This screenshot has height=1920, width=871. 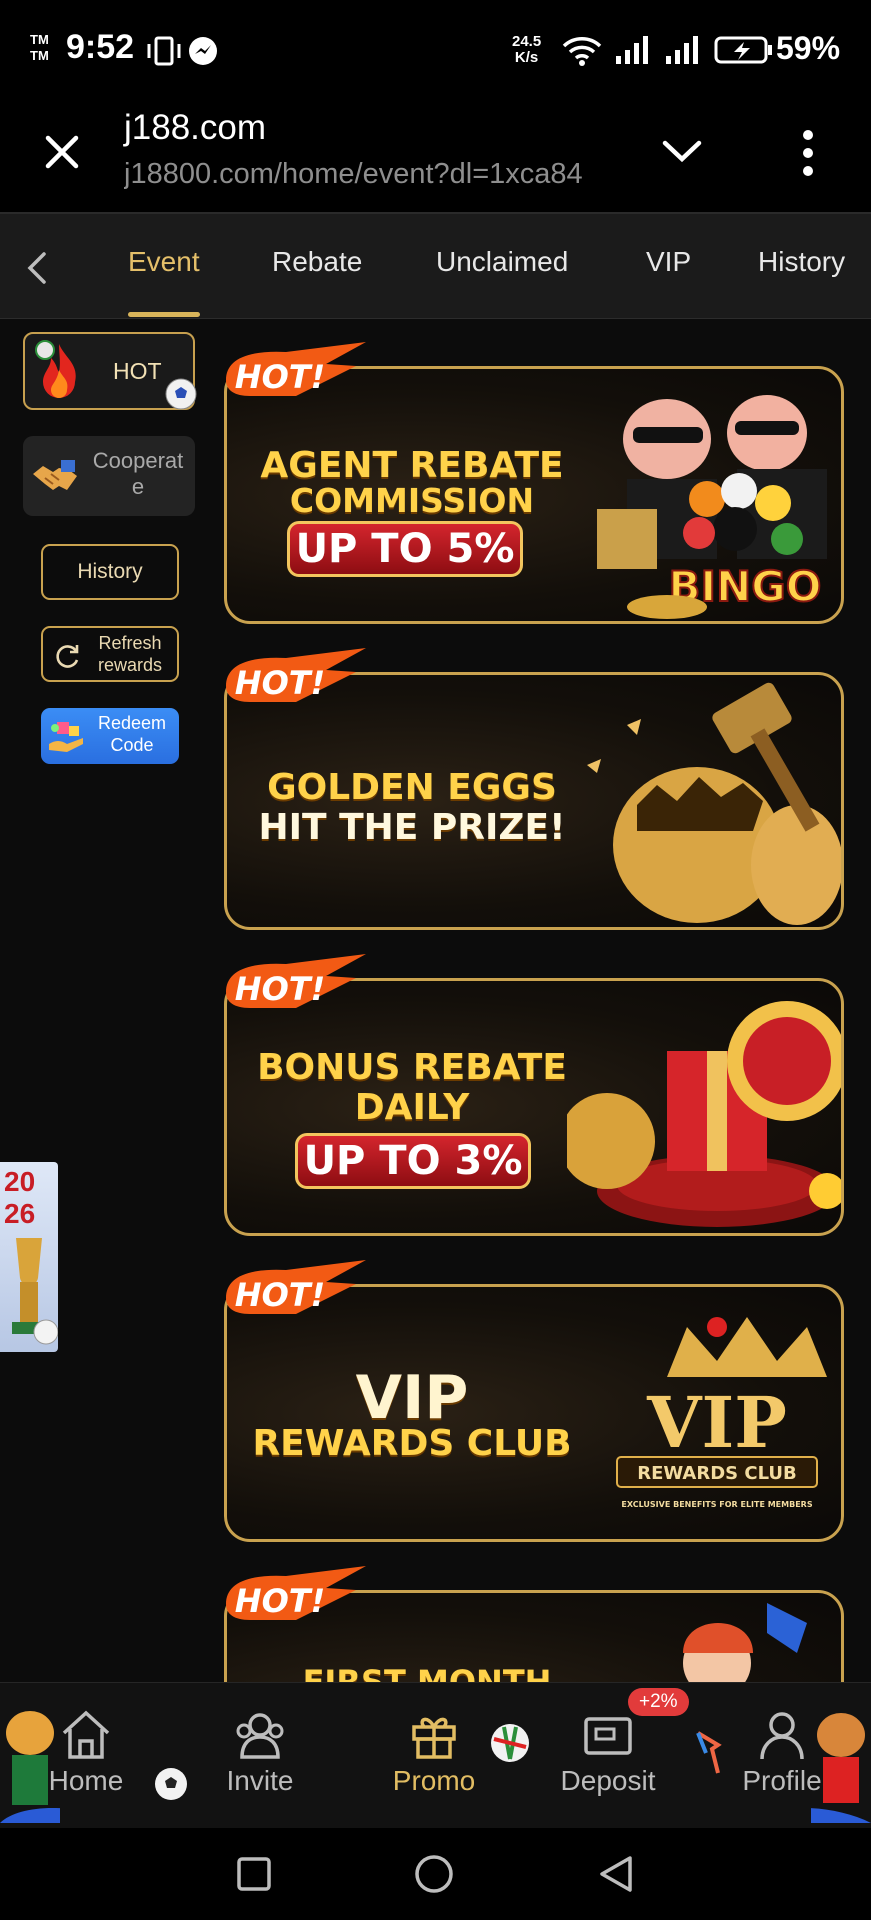 I want to click on page-domain: j188.com, so click(x=195, y=127).